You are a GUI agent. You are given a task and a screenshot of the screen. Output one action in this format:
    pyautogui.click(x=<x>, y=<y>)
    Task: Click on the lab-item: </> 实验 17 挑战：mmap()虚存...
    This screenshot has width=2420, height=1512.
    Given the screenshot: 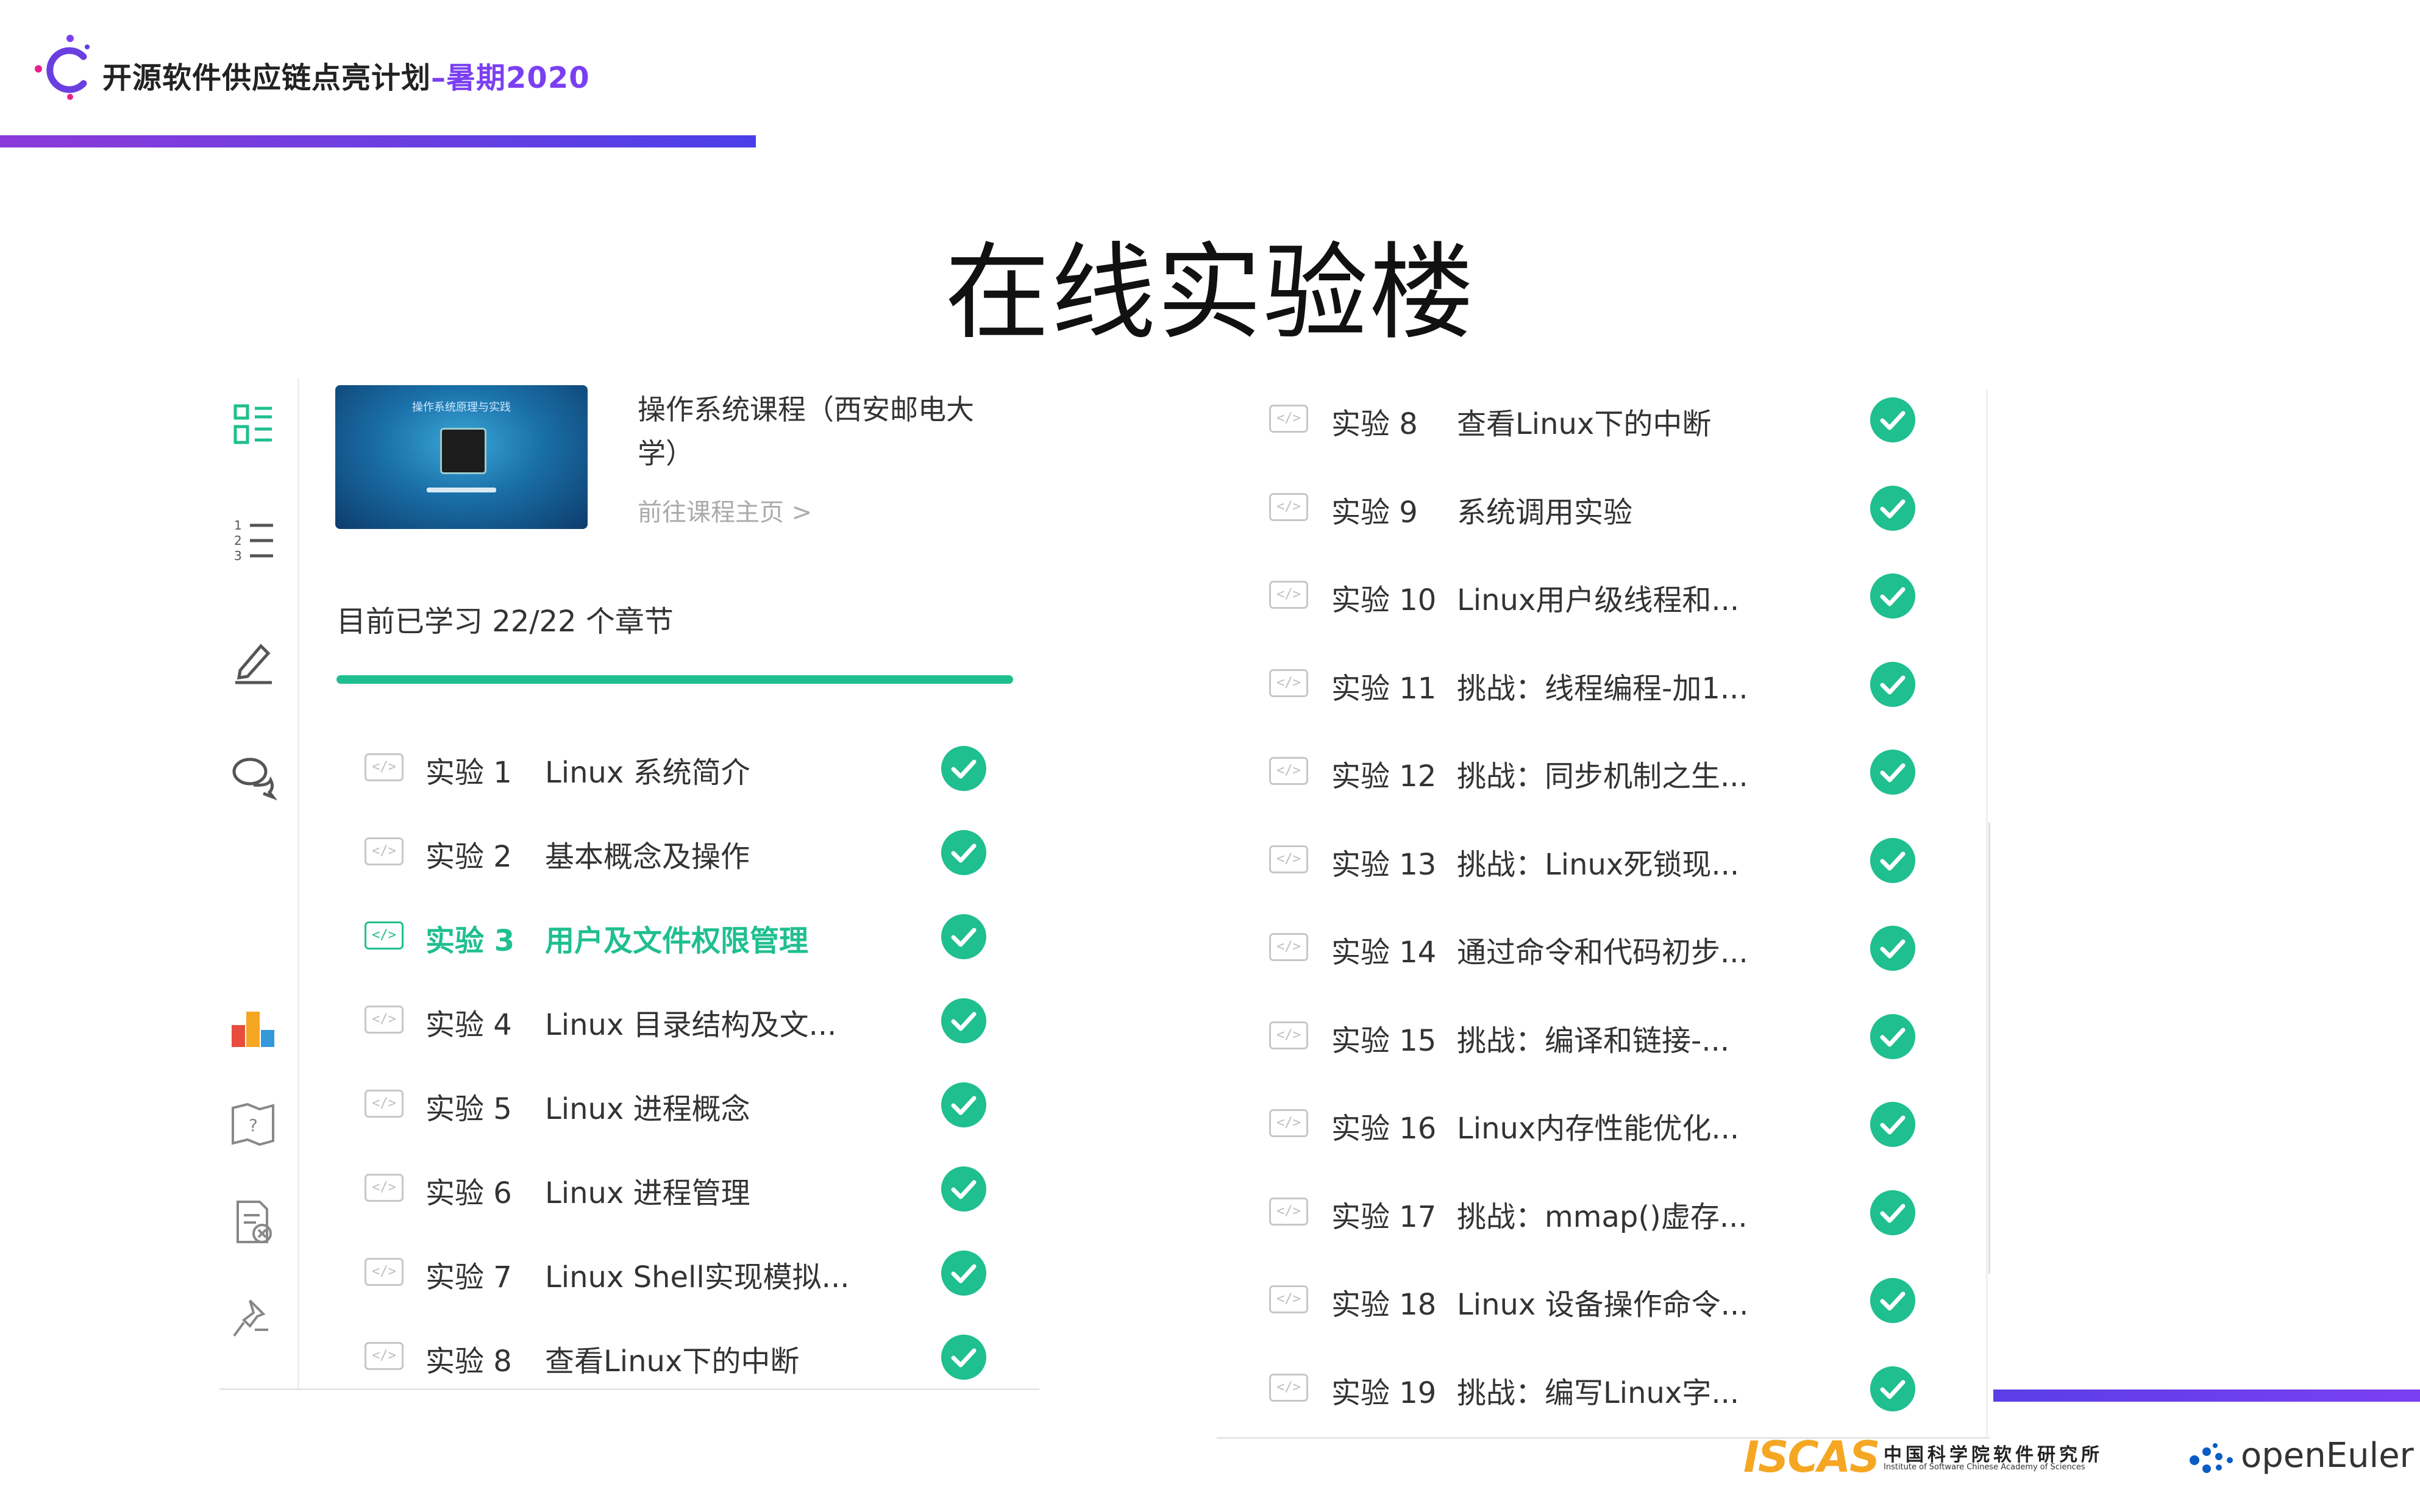 What is the action you would take?
    pyautogui.click(x=1598, y=1210)
    